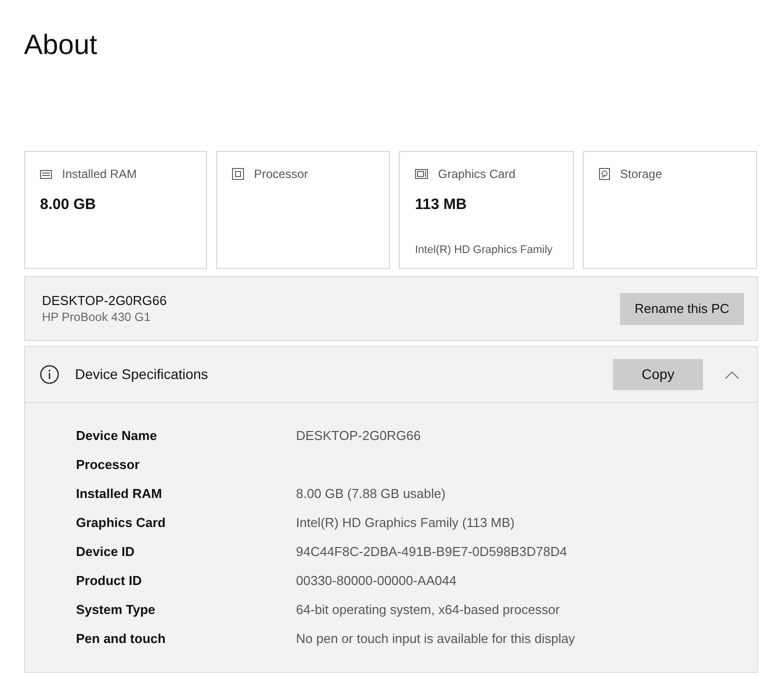 Image resolution: width=769 pixels, height=676 pixels. What do you see at coordinates (49, 374) in the screenshot?
I see `info-icon` at bounding box center [49, 374].